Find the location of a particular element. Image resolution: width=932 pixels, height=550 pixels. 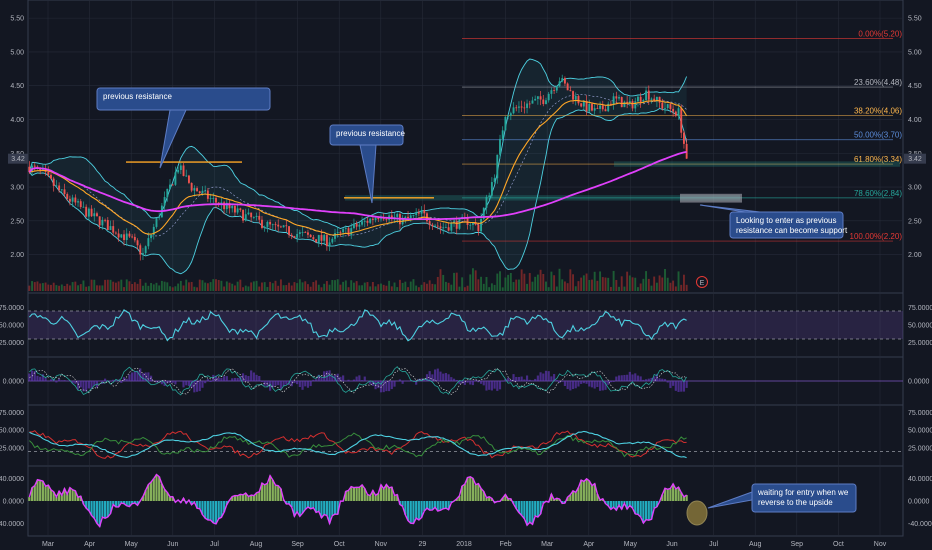

callout-entry-text: Looking to enter as previous is located at coordinates (786, 220).